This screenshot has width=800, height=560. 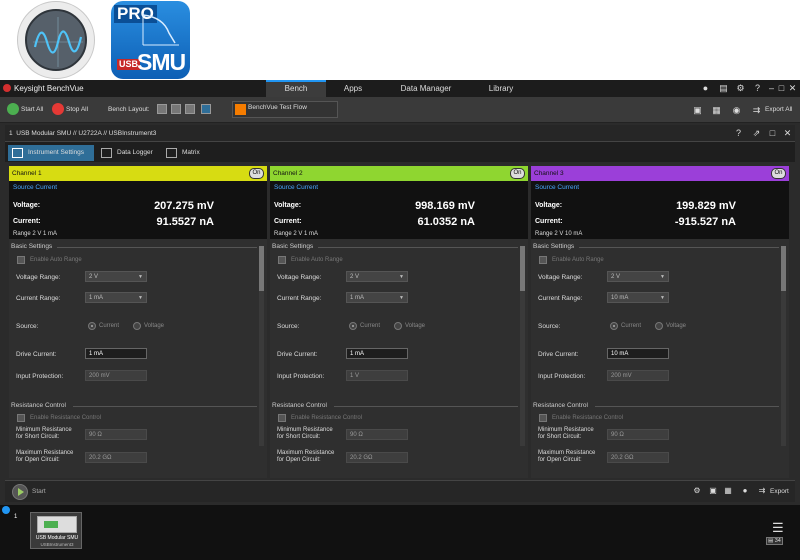 I want to click on popout-icon: ⇗, so click(x=756, y=133).